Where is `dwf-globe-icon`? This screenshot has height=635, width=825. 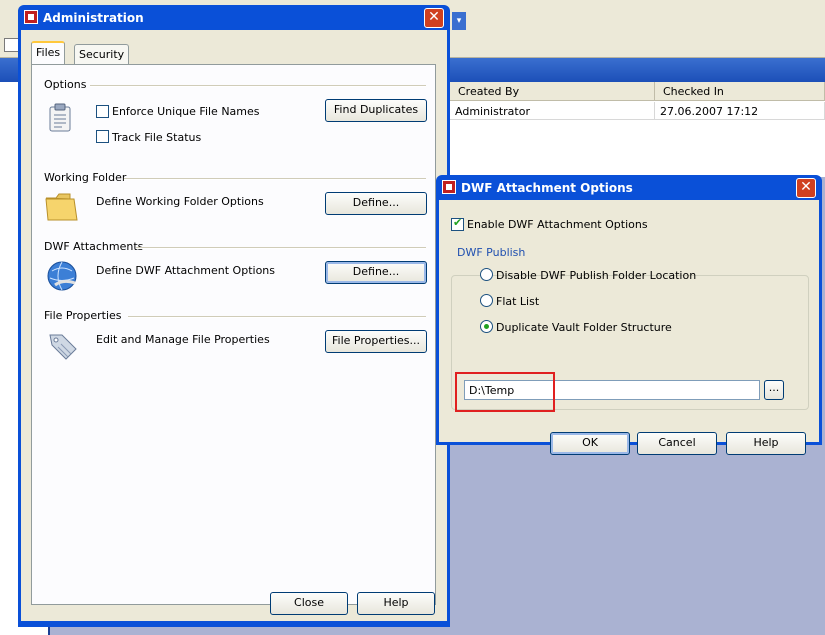
dwf-globe-icon is located at coordinates (62, 276).